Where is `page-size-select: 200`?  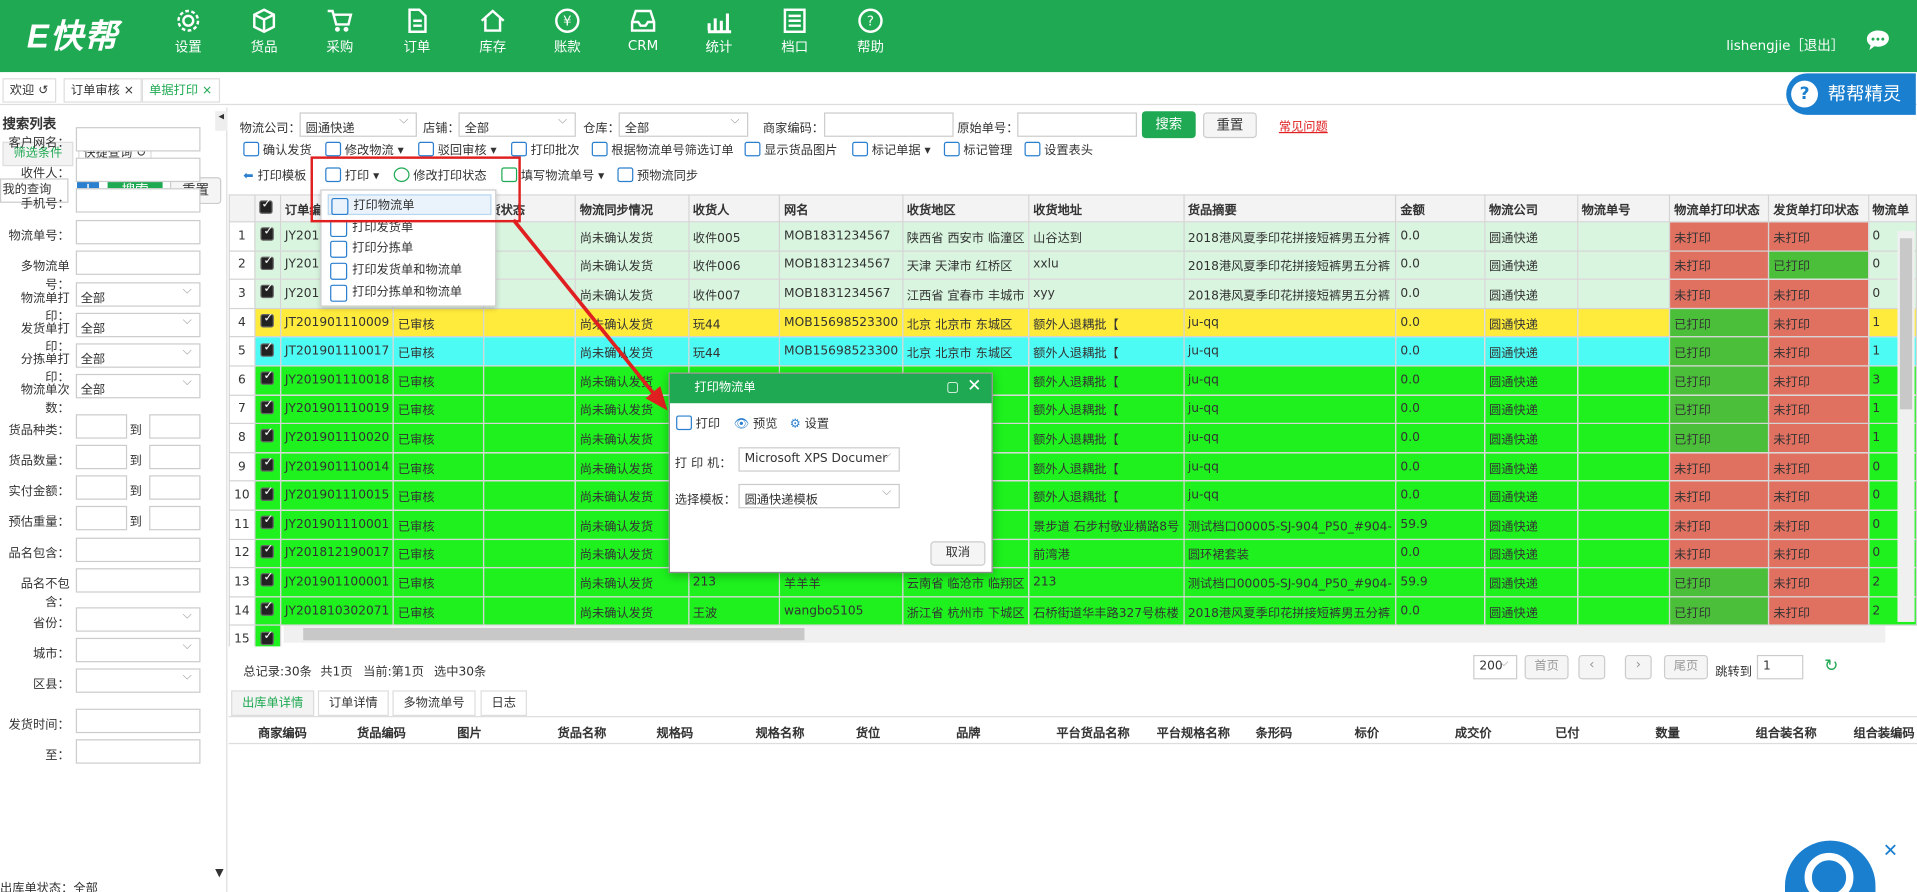
page-size-select: 200 is located at coordinates (1495, 667).